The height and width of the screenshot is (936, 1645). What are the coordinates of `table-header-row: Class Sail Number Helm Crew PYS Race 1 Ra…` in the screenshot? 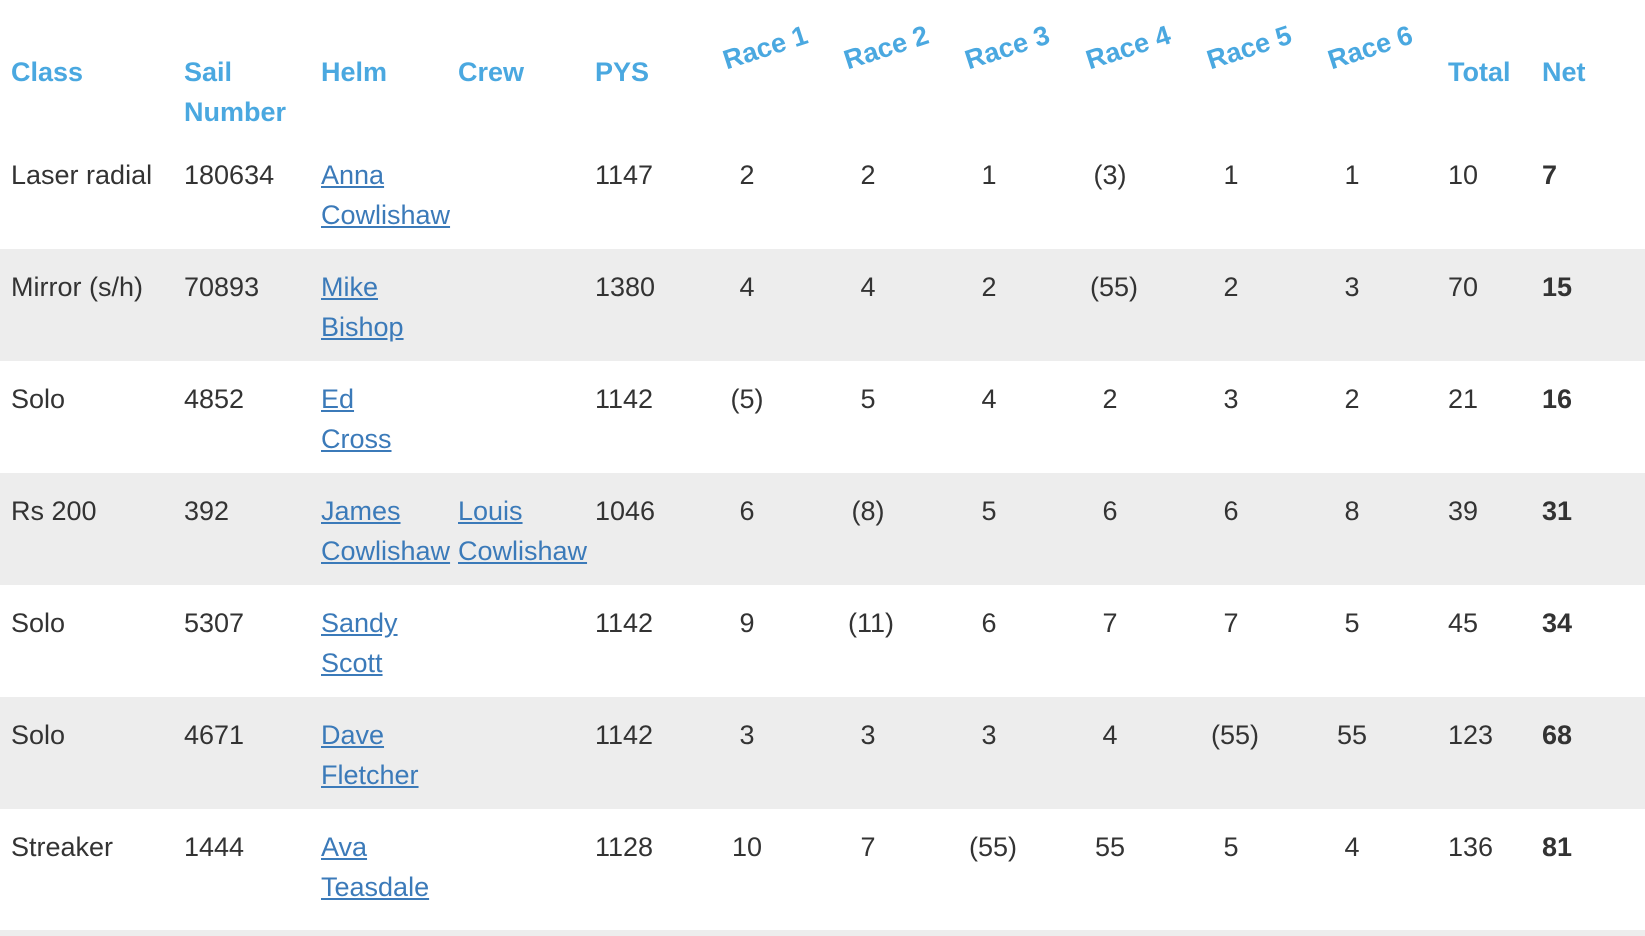 It's located at (822, 68).